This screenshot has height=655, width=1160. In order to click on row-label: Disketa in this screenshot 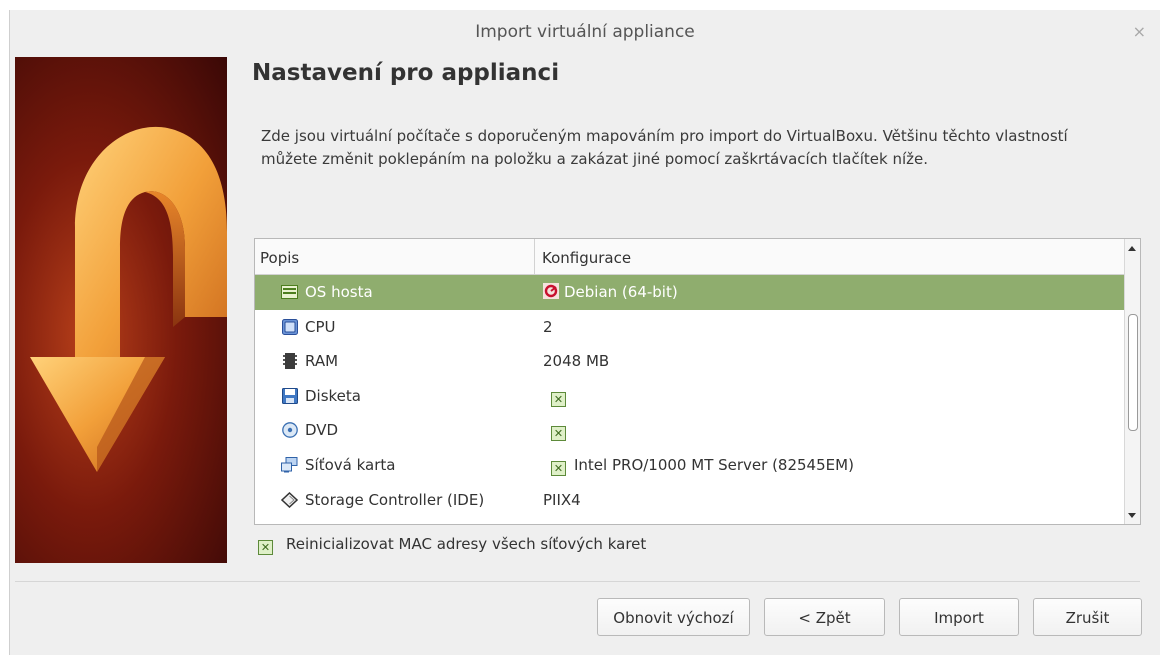, I will do `click(333, 395)`.